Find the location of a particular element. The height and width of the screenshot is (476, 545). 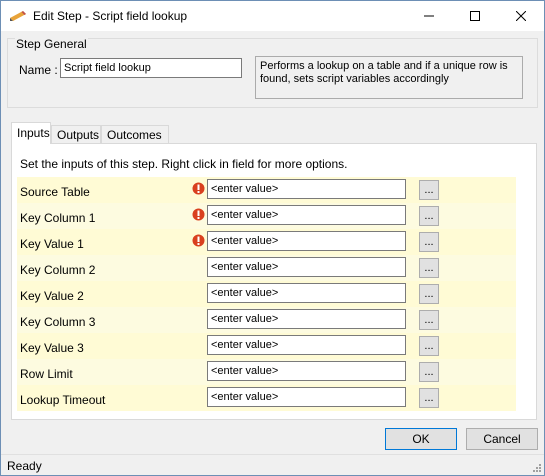

status-bar: Ready is located at coordinates (272, 464).